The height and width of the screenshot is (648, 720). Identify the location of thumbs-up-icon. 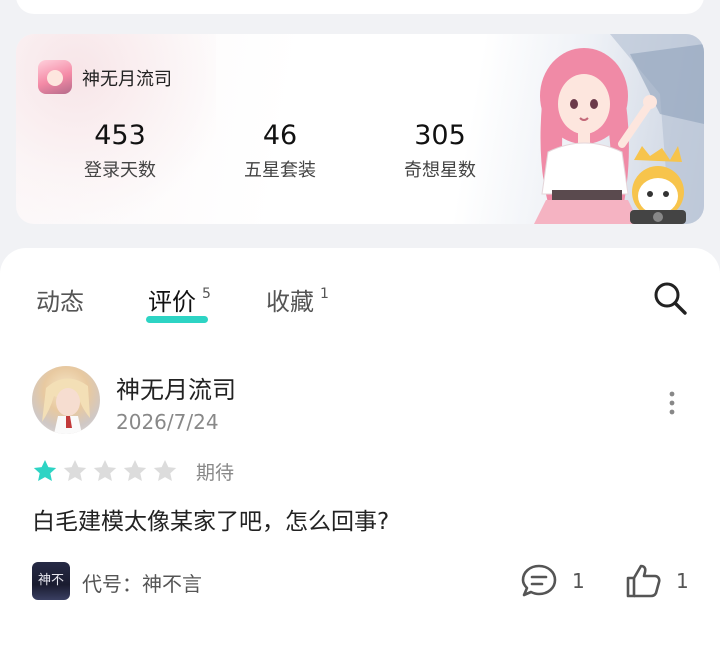
(643, 581).